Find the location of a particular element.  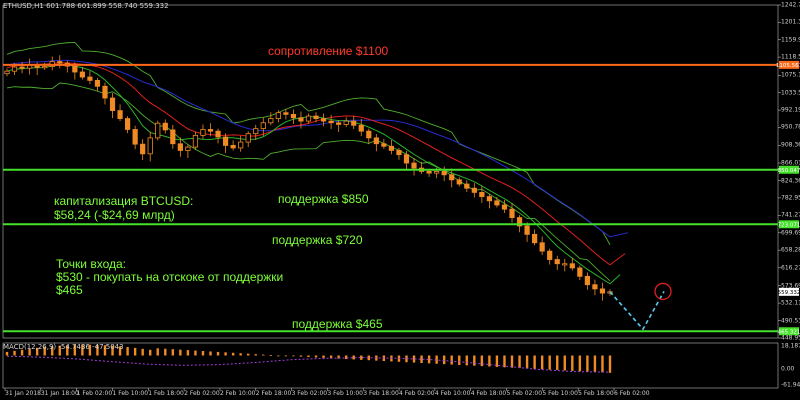

time-tick-label: 4 Feb 10:00 is located at coordinates (452, 393).